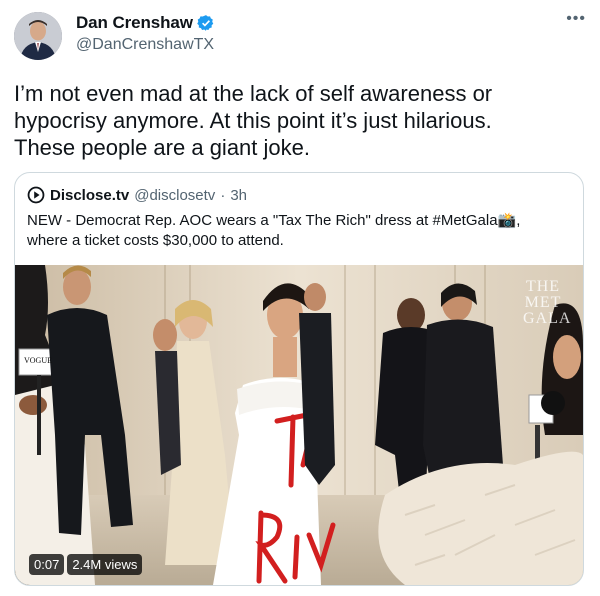  What do you see at coordinates (238, 195) in the screenshot?
I see `quoted-timestamp: 3h` at bounding box center [238, 195].